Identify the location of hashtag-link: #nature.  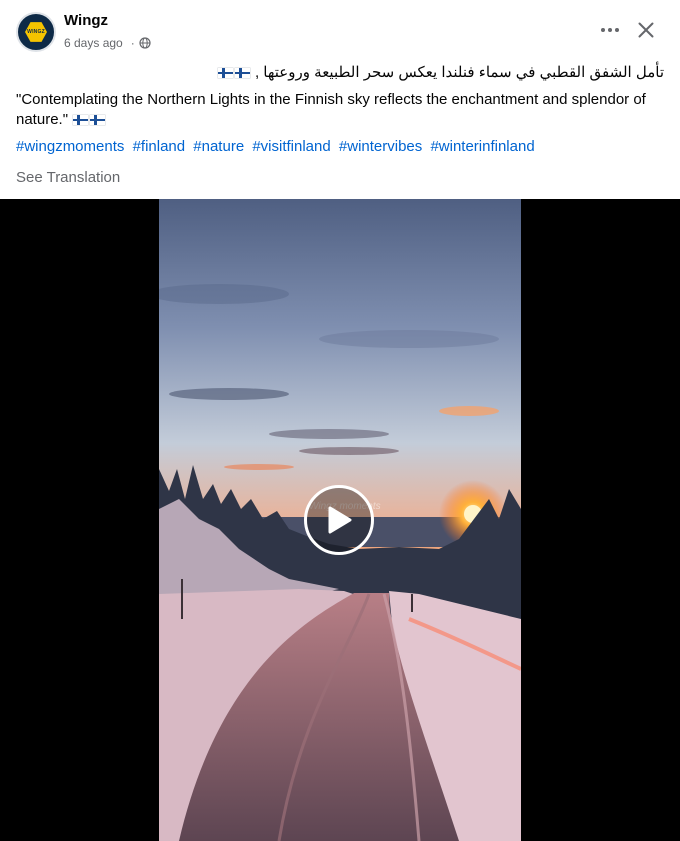
(218, 146).